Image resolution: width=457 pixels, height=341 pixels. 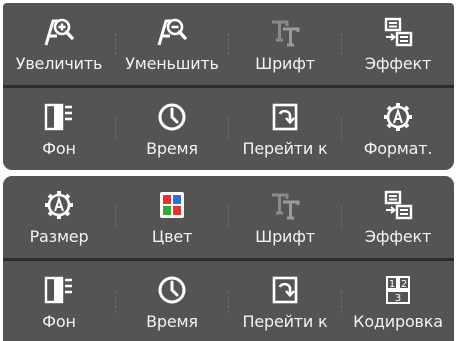 What do you see at coordinates (398, 148) in the screenshot?
I see `format-label: Формат.` at bounding box center [398, 148].